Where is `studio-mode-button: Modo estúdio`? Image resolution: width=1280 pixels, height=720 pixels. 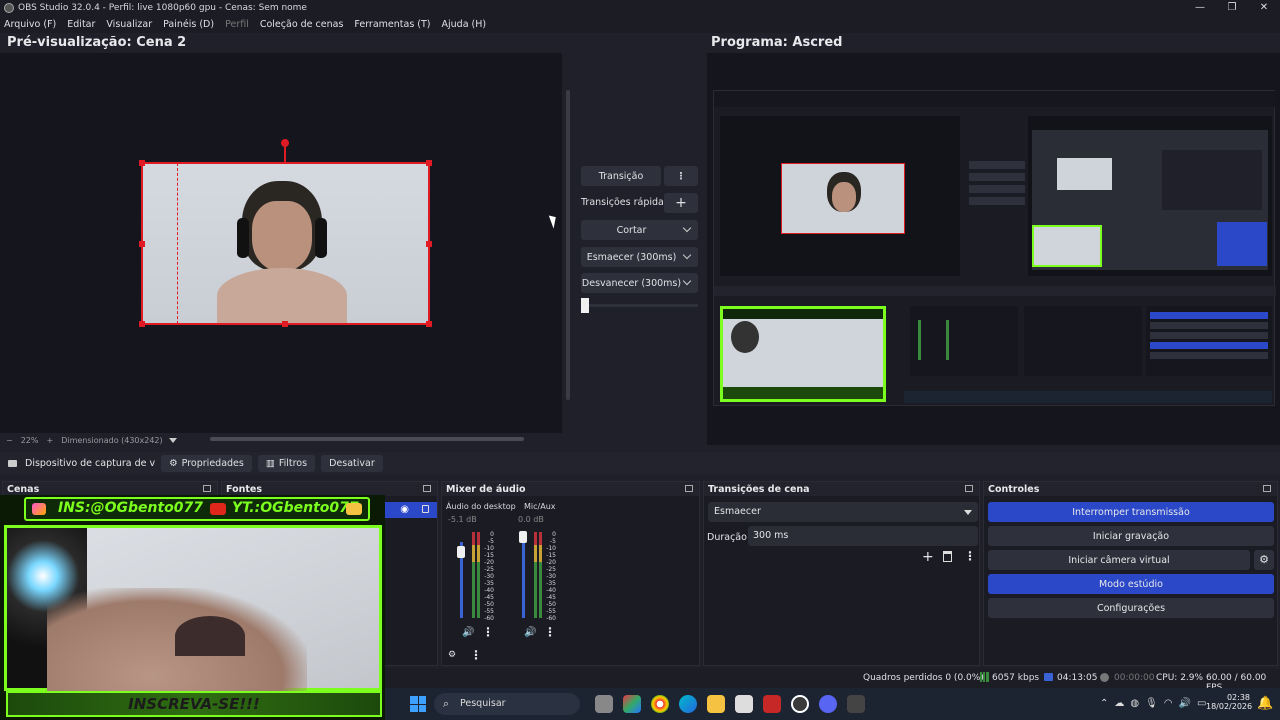 studio-mode-button: Modo estúdio is located at coordinates (1131, 584).